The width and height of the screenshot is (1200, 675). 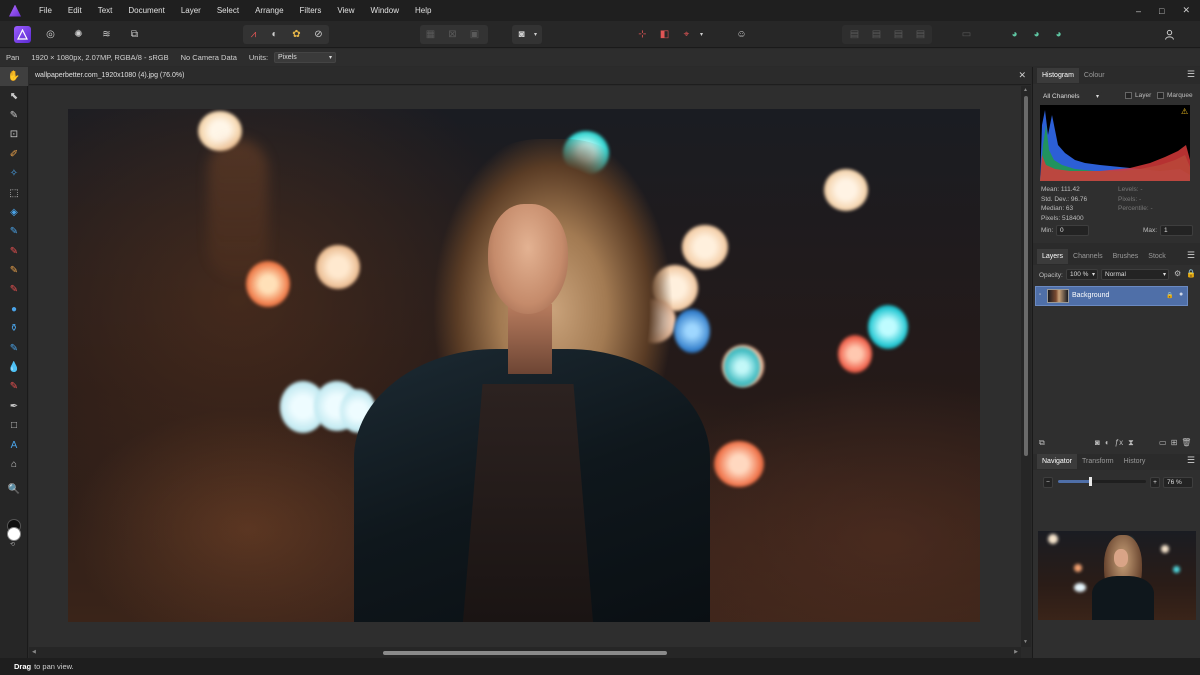 I want to click on menu-view: View, so click(x=345, y=10).